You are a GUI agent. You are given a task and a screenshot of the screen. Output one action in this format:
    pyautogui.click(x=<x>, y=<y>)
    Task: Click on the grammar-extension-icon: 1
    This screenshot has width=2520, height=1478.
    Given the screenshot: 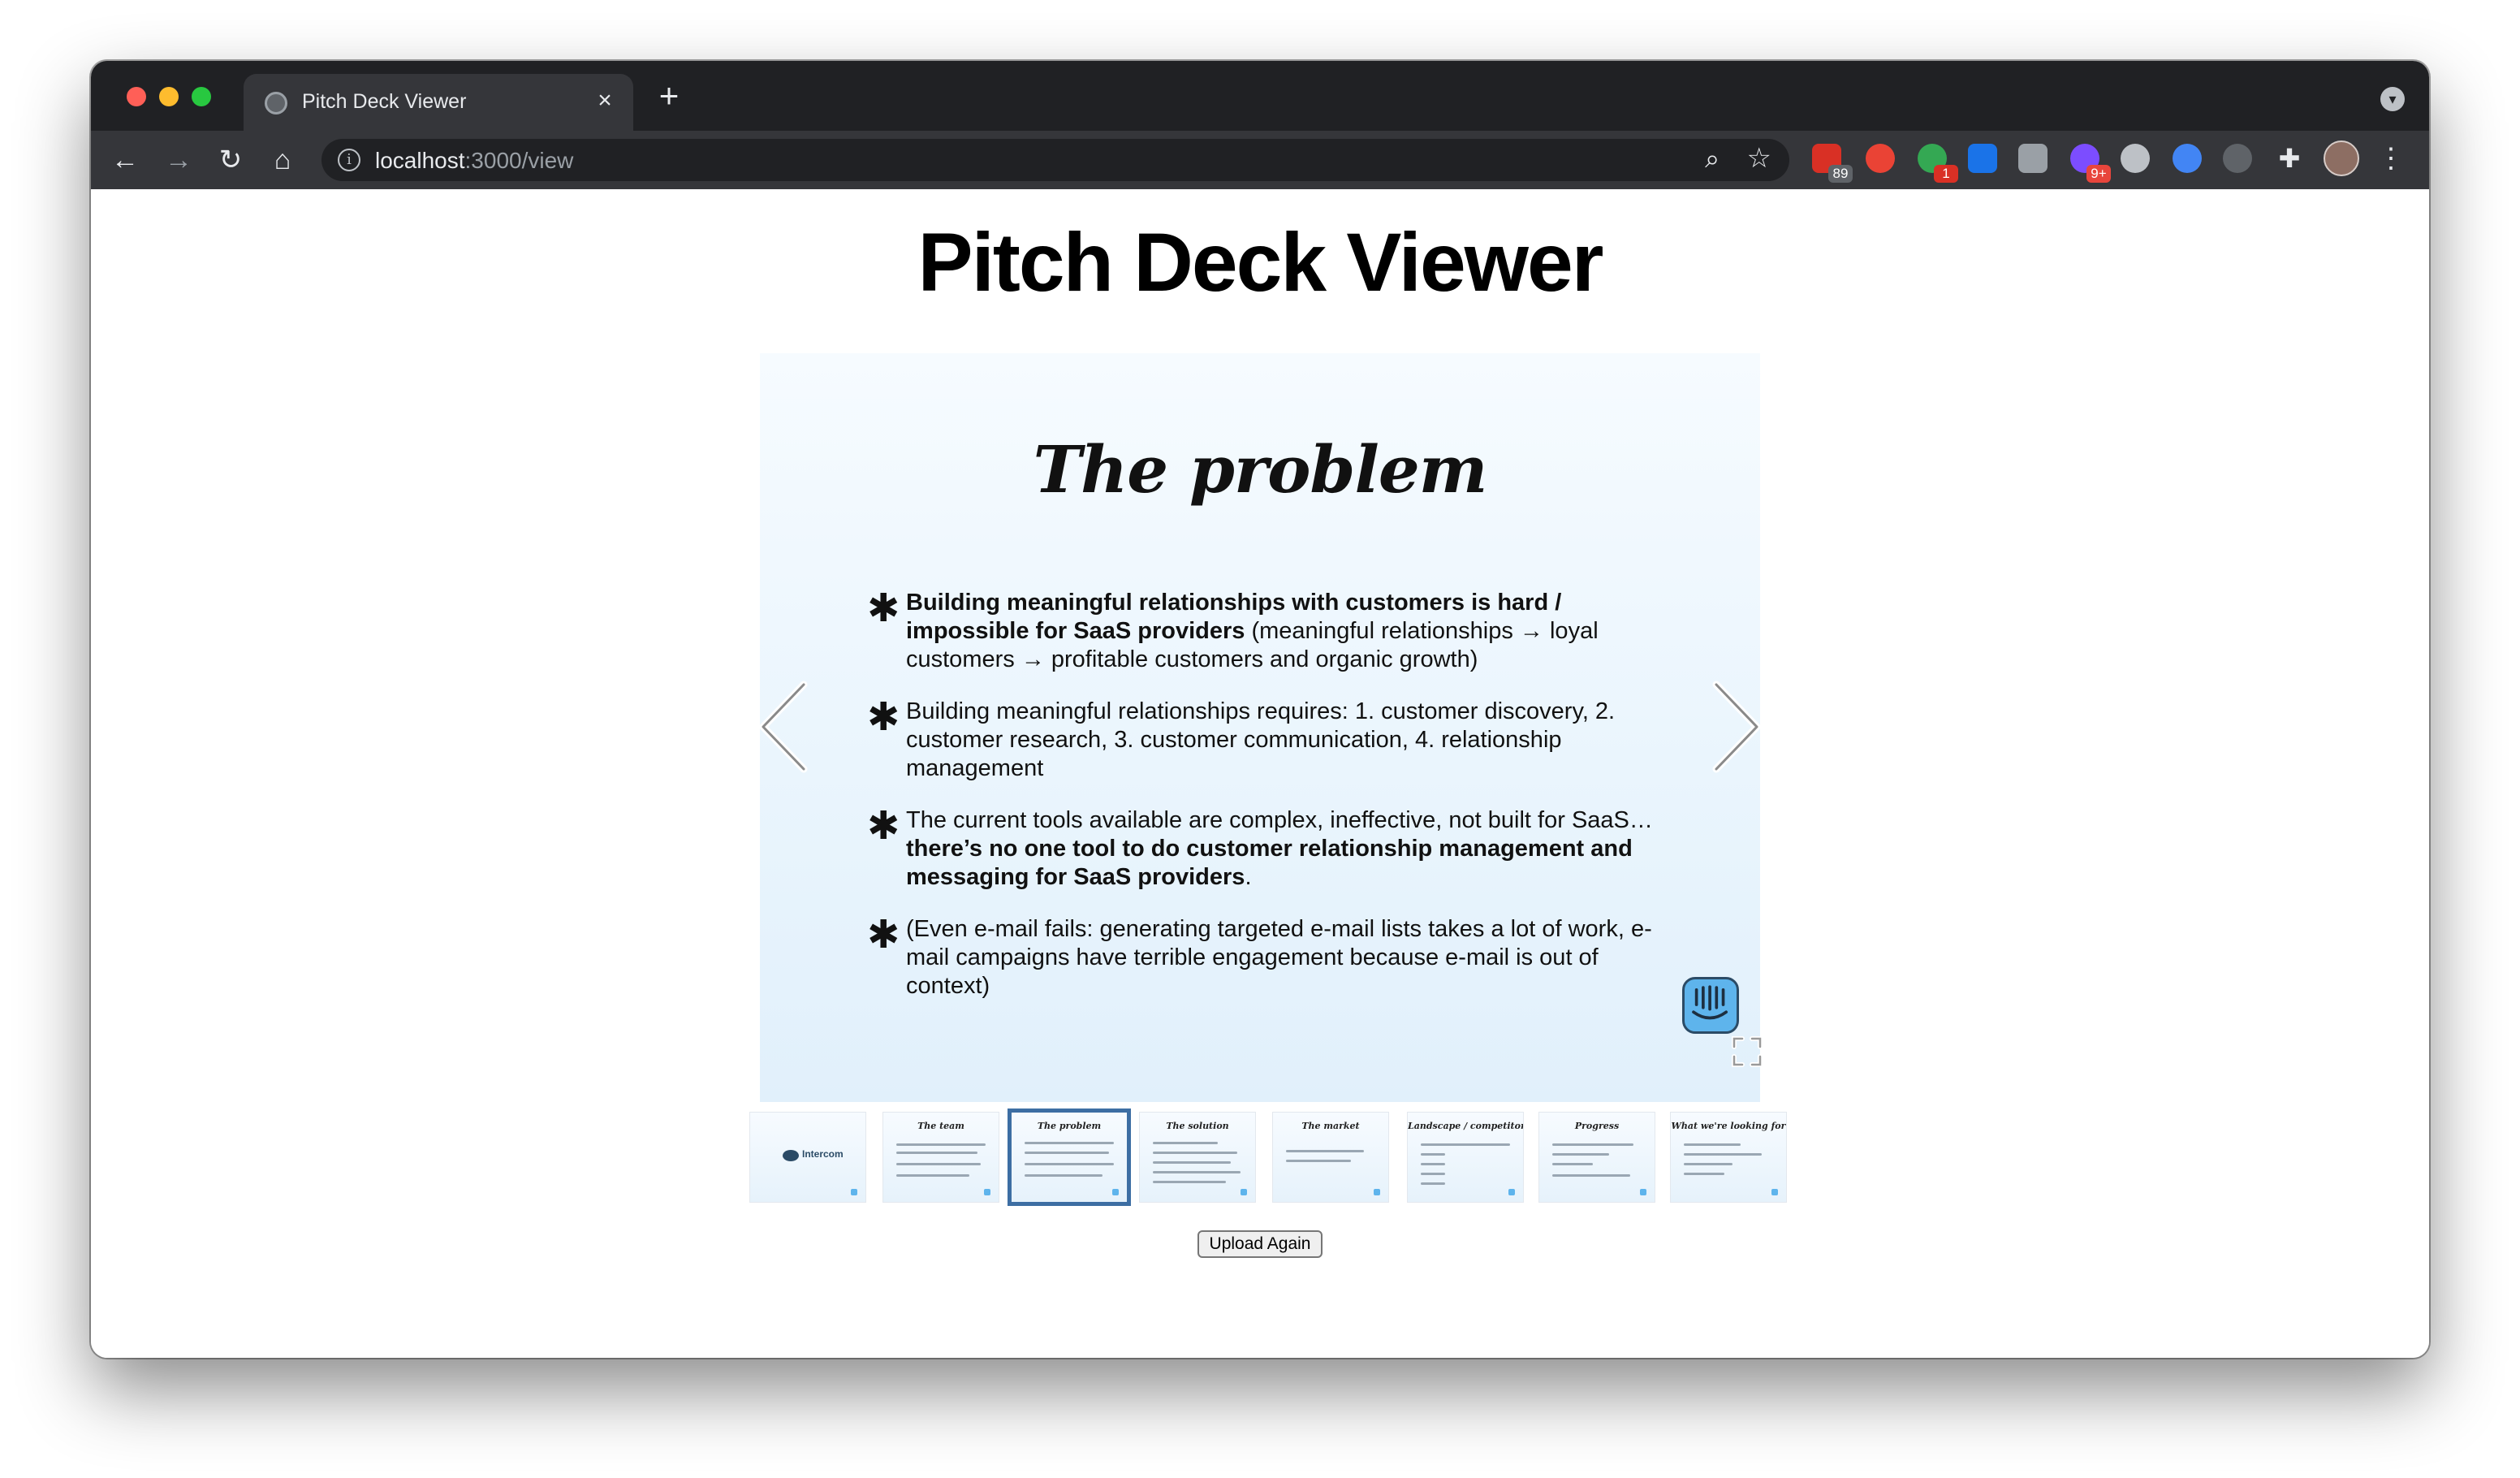 What is the action you would take?
    pyautogui.click(x=1938, y=163)
    